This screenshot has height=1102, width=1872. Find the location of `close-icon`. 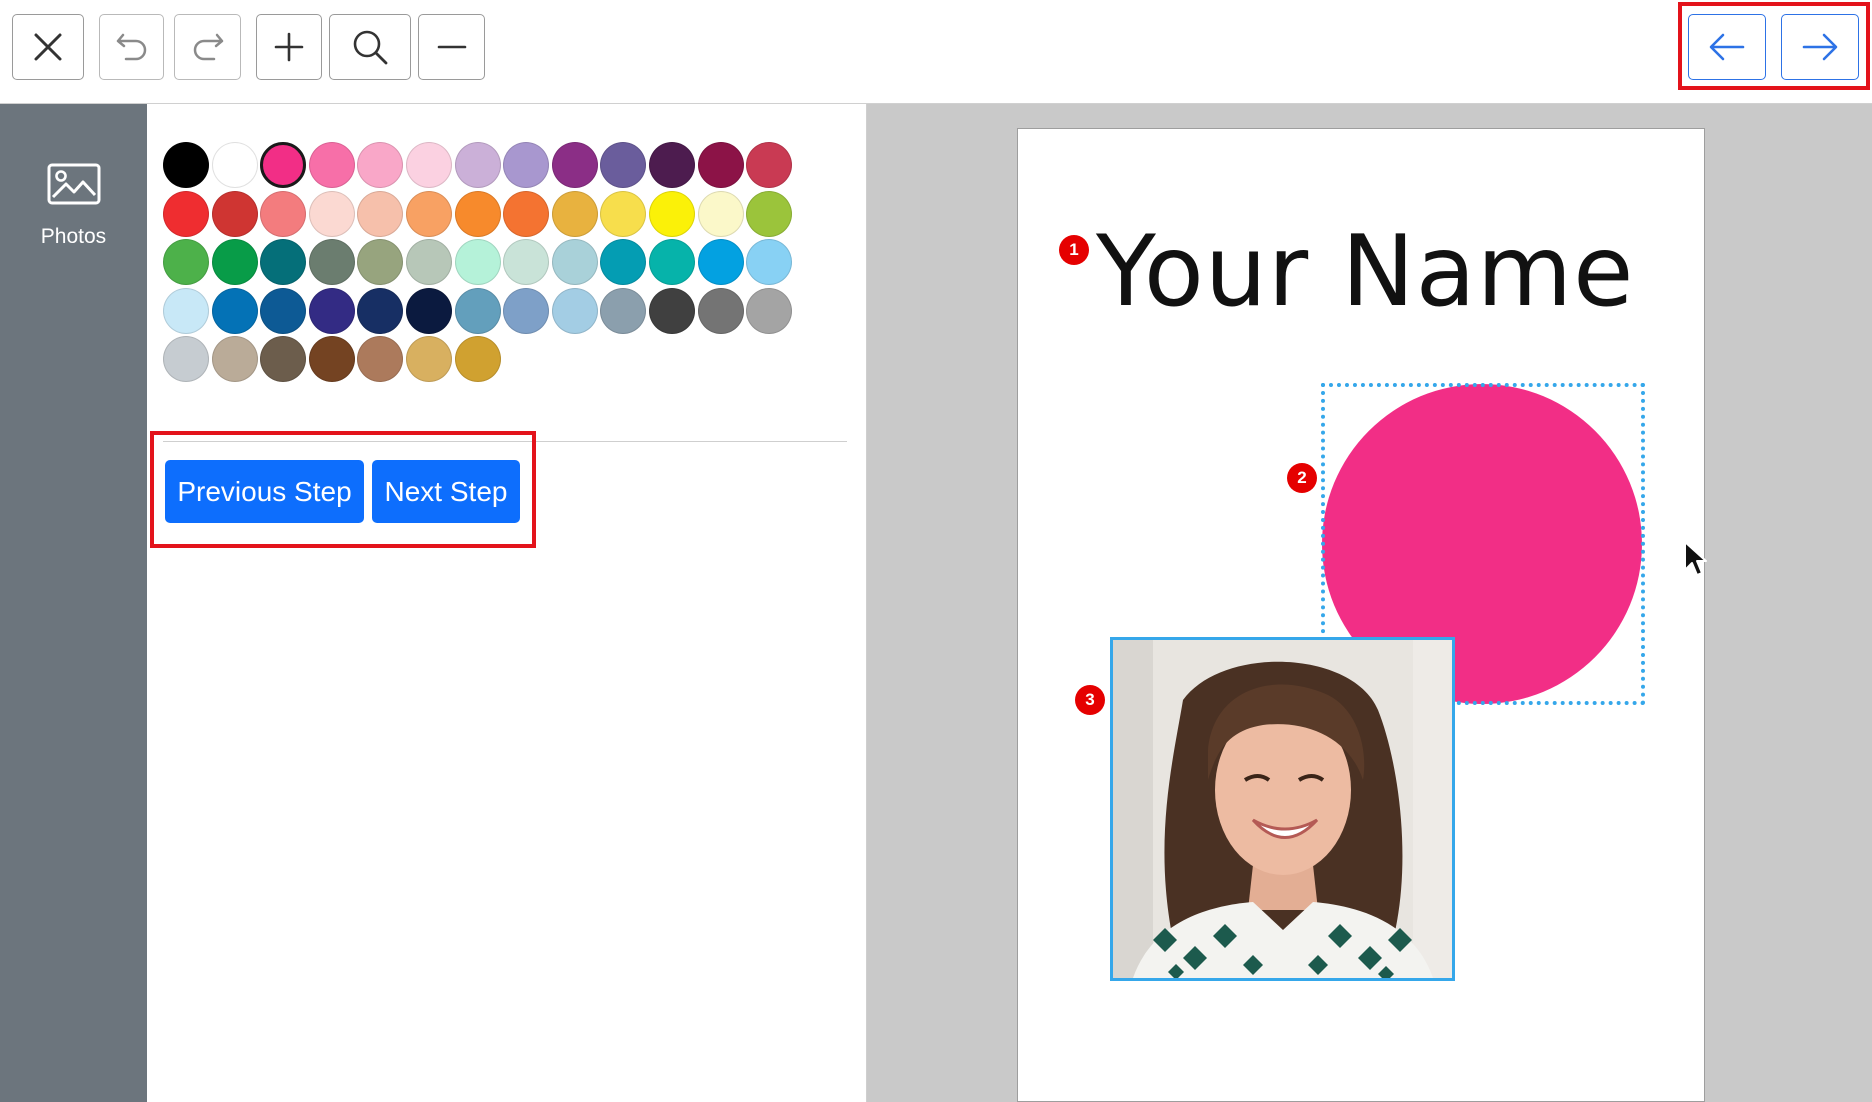

close-icon is located at coordinates (48, 47).